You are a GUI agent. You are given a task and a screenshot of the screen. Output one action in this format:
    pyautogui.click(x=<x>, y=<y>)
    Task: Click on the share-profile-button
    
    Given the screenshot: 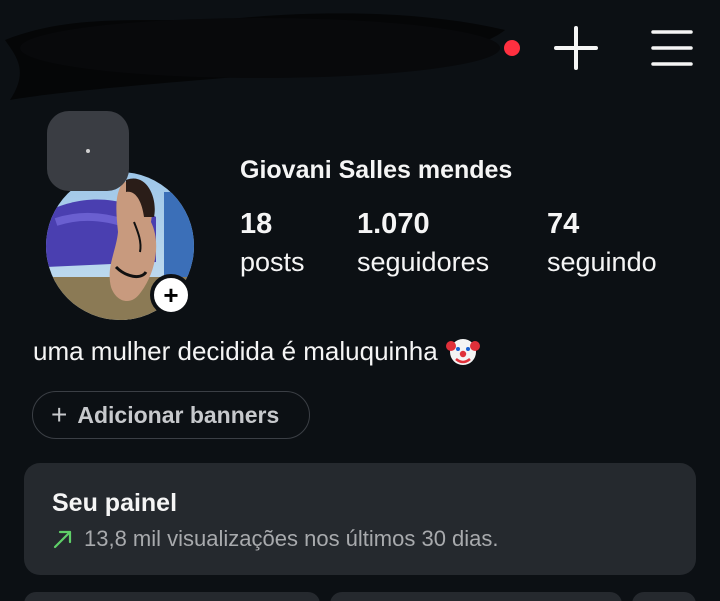 What is the action you would take?
    pyautogui.click(x=476, y=596)
    